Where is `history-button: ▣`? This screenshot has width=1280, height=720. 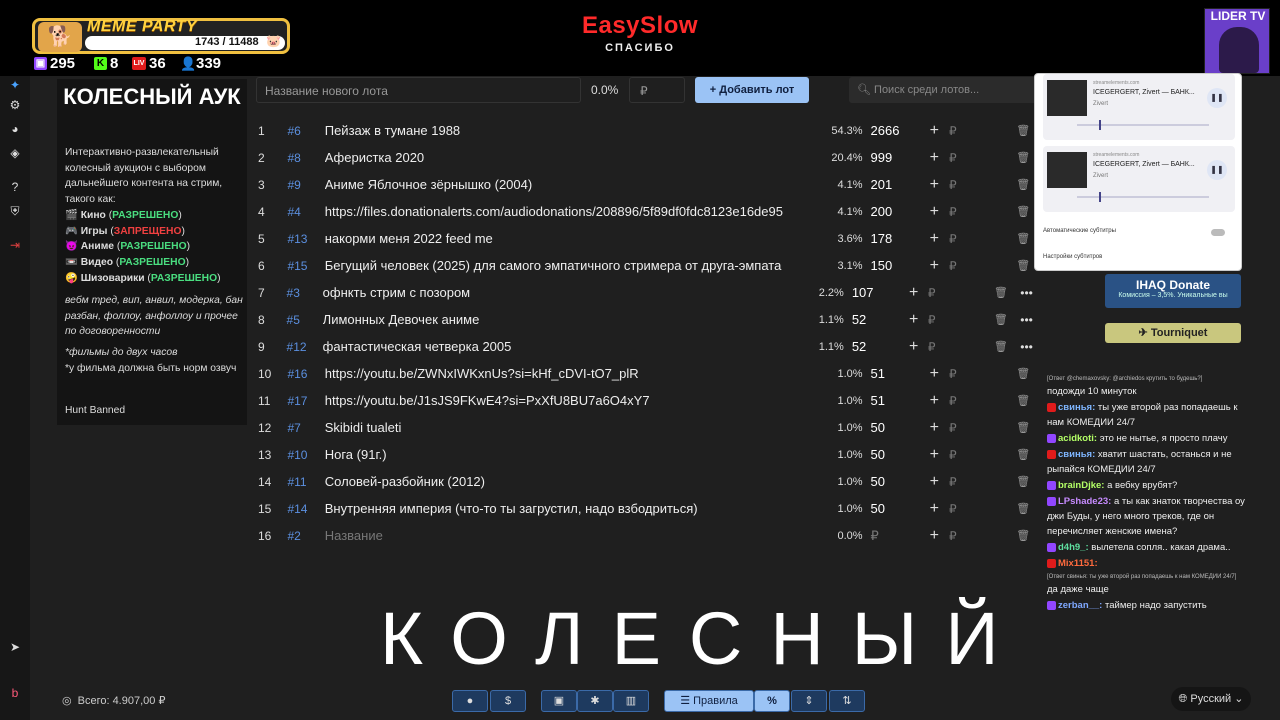 history-button: ▣ is located at coordinates (559, 701).